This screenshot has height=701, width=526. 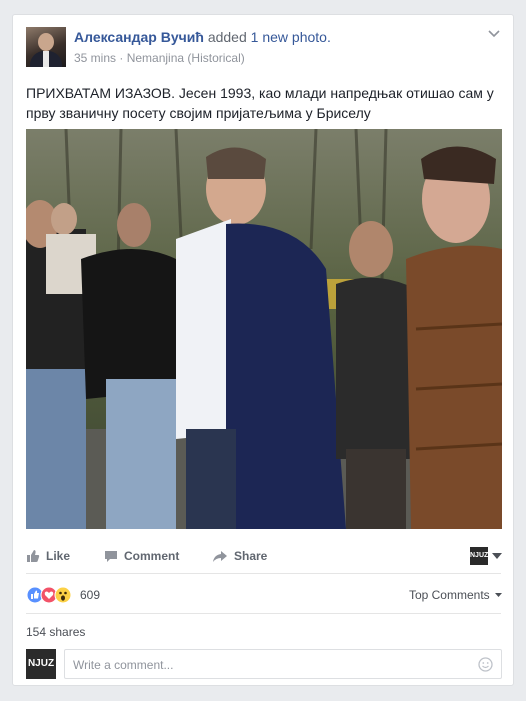 I want to click on emoji-icon, so click(x=485, y=664).